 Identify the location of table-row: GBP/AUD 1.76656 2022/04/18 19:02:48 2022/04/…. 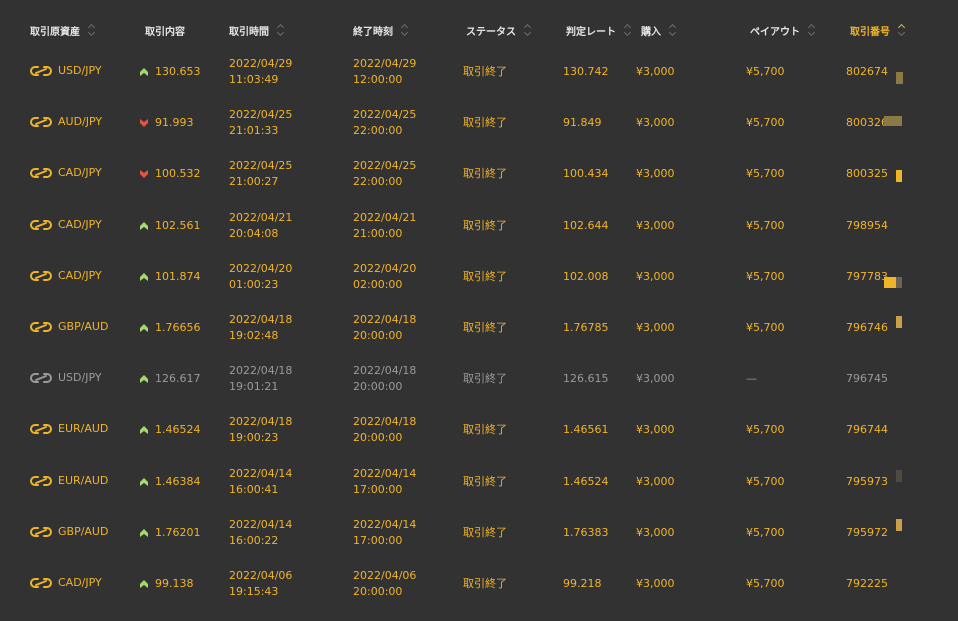
(479, 338).